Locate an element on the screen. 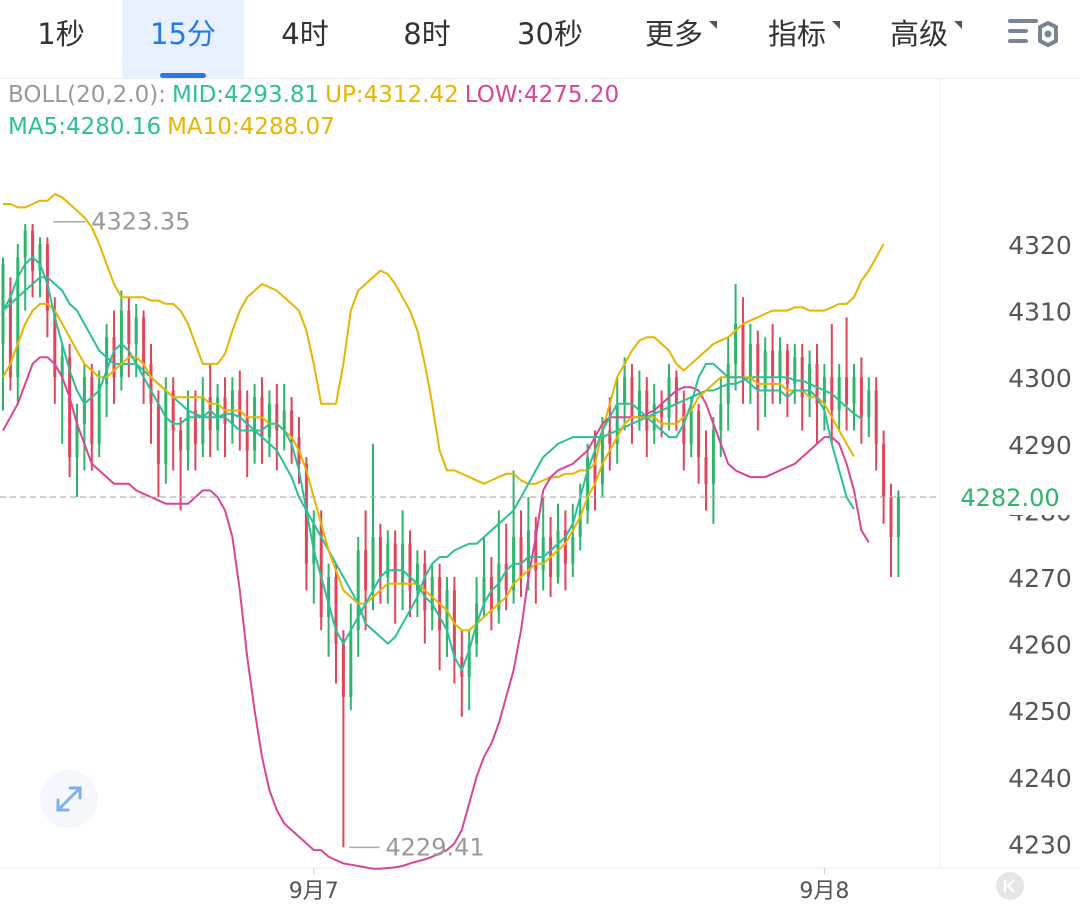  ma-legend: MA5:4280.16 MA10:4288.07 is located at coordinates (174, 127).